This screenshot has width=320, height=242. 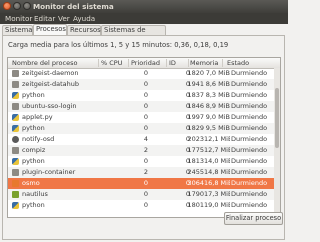 I want to click on menu-ayuda: Ayuda, so click(x=84, y=18).